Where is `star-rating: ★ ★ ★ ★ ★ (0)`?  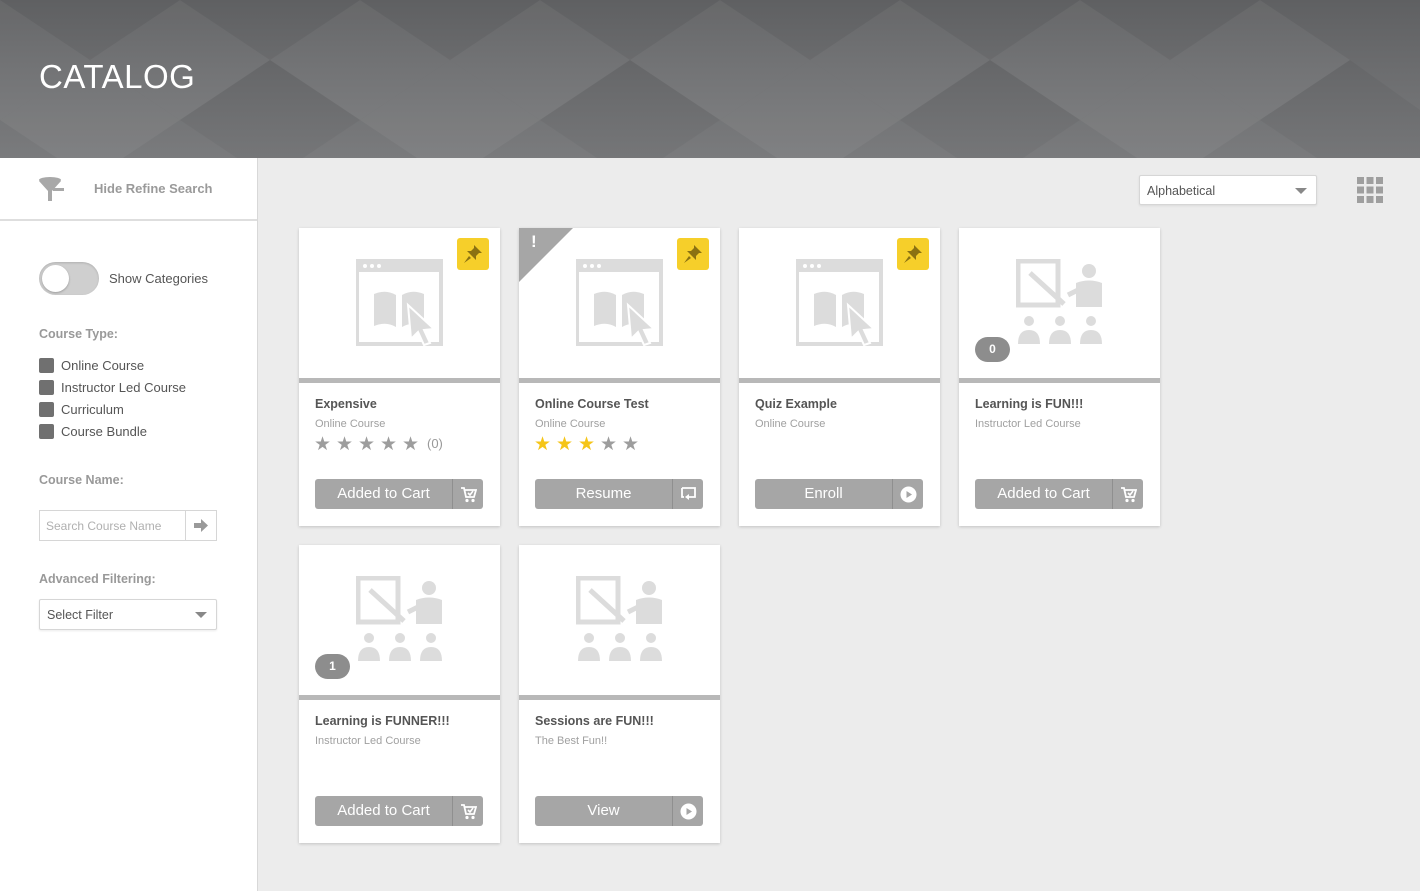
star-rating: ★ ★ ★ ★ ★ (0) is located at coordinates (378, 445).